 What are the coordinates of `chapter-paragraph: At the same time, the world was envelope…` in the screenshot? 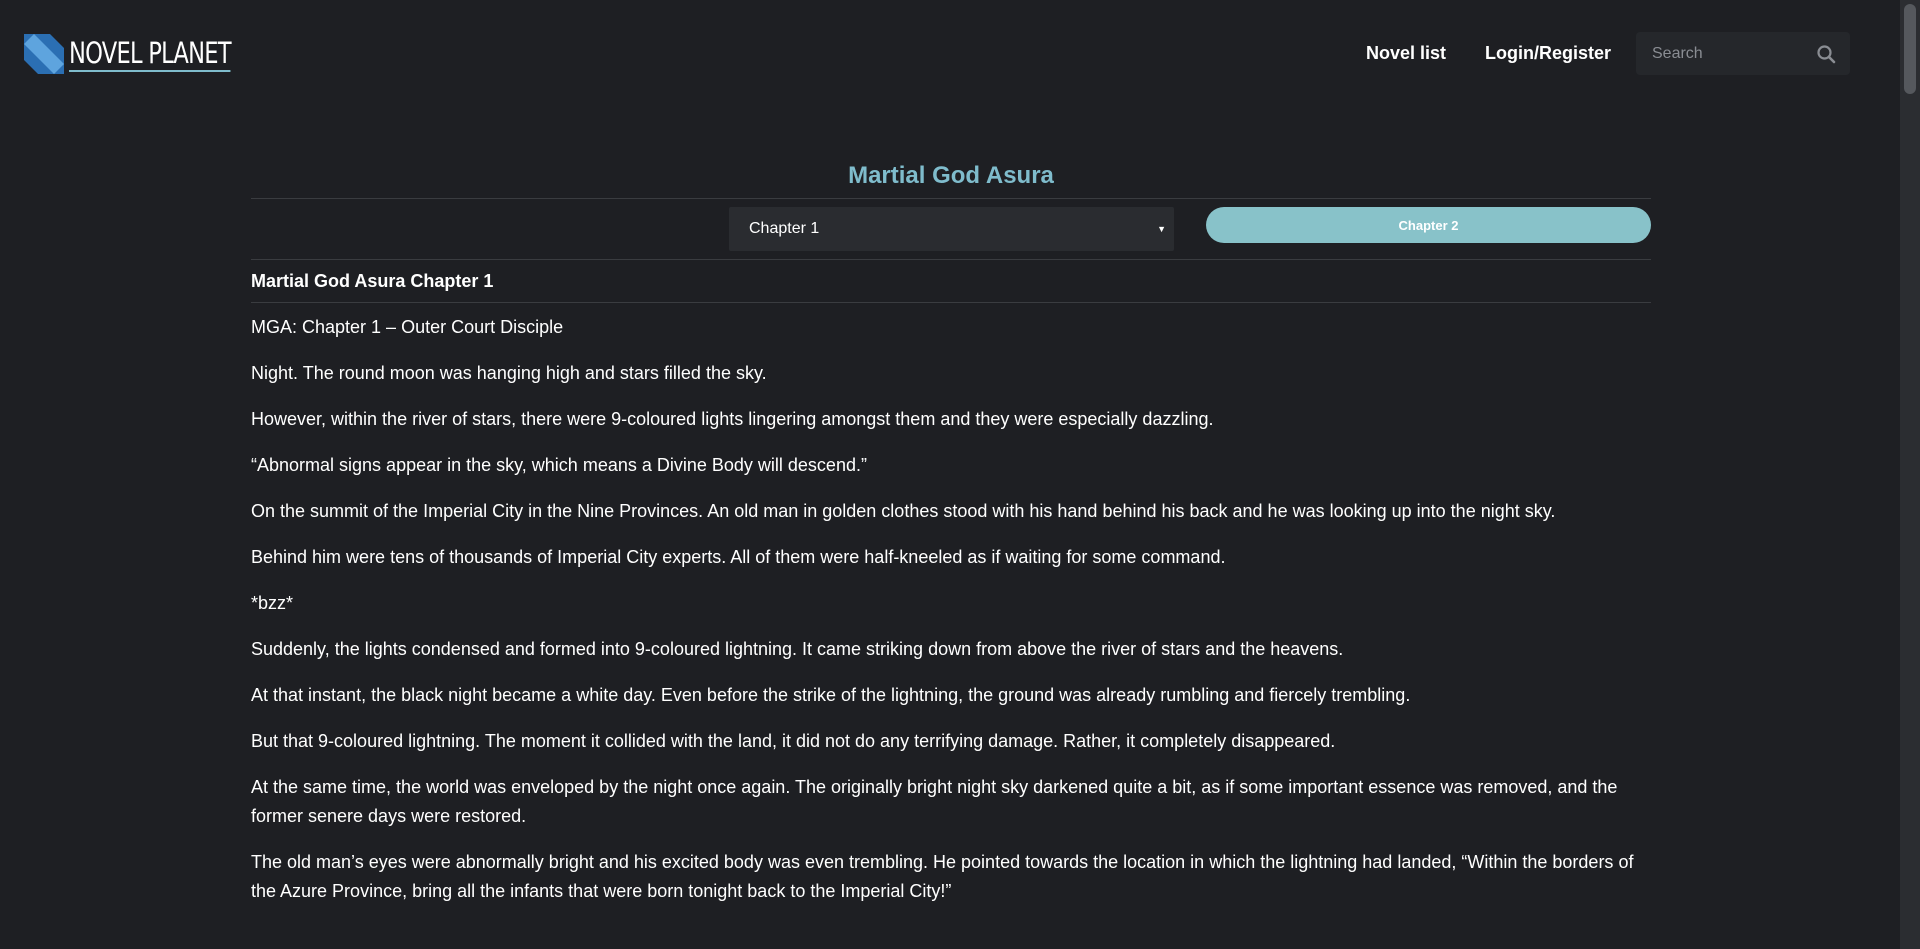 It's located at (934, 801).